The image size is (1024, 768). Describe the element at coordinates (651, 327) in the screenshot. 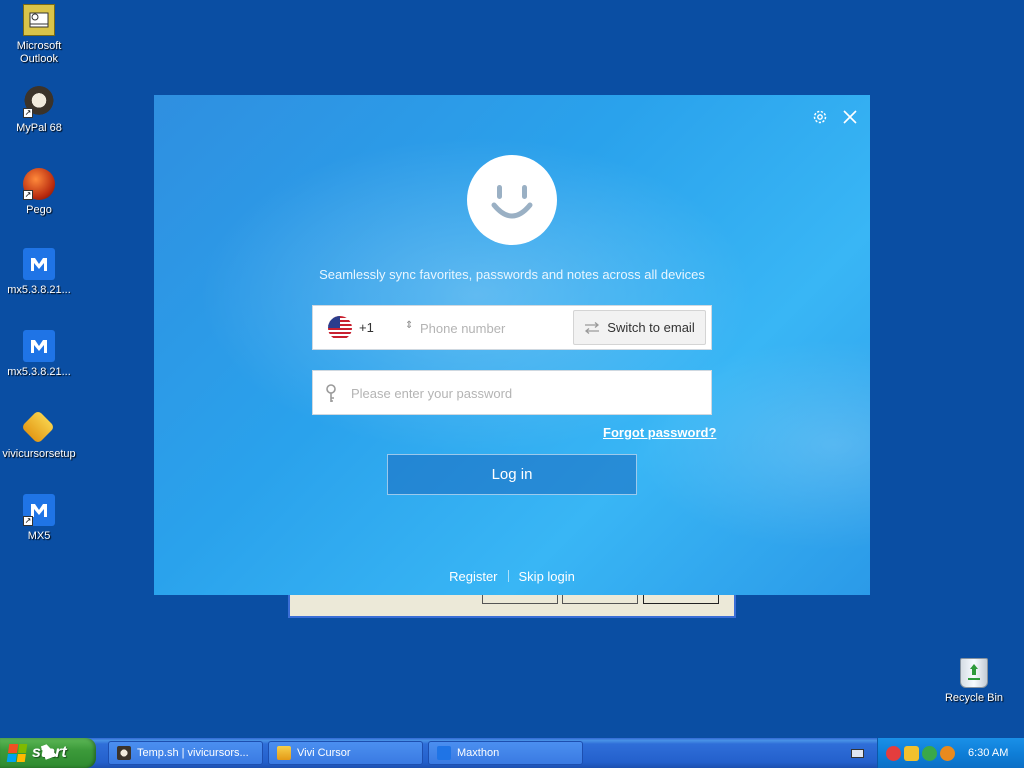

I see `switch-to-email-label: Switch to email` at that location.